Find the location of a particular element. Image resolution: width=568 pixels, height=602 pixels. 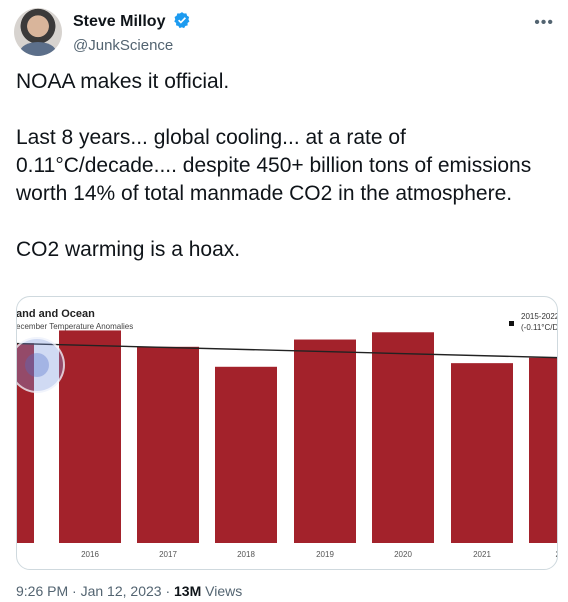

chart-title: and and Ocean is located at coordinates (55, 314).